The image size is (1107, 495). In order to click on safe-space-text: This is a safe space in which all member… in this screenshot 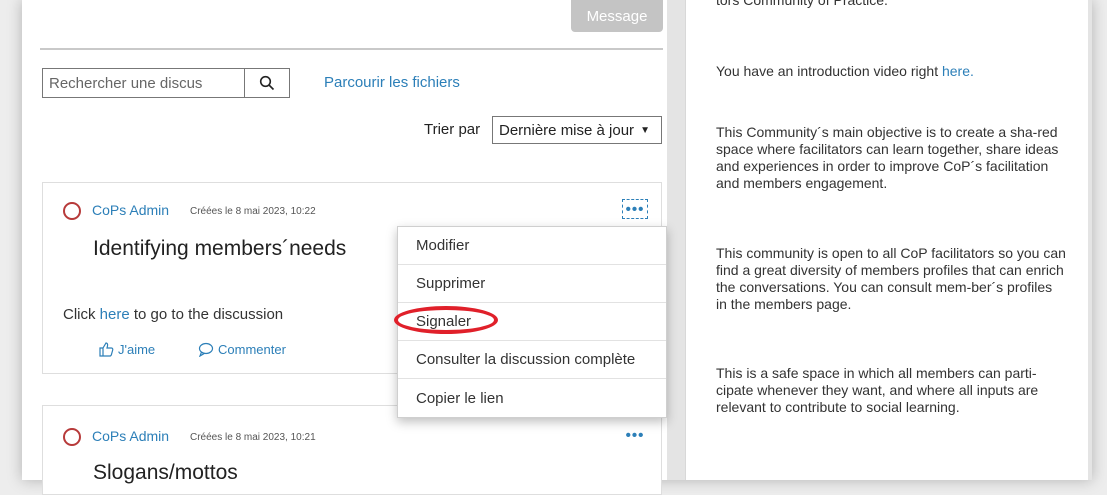, I will do `click(877, 390)`.